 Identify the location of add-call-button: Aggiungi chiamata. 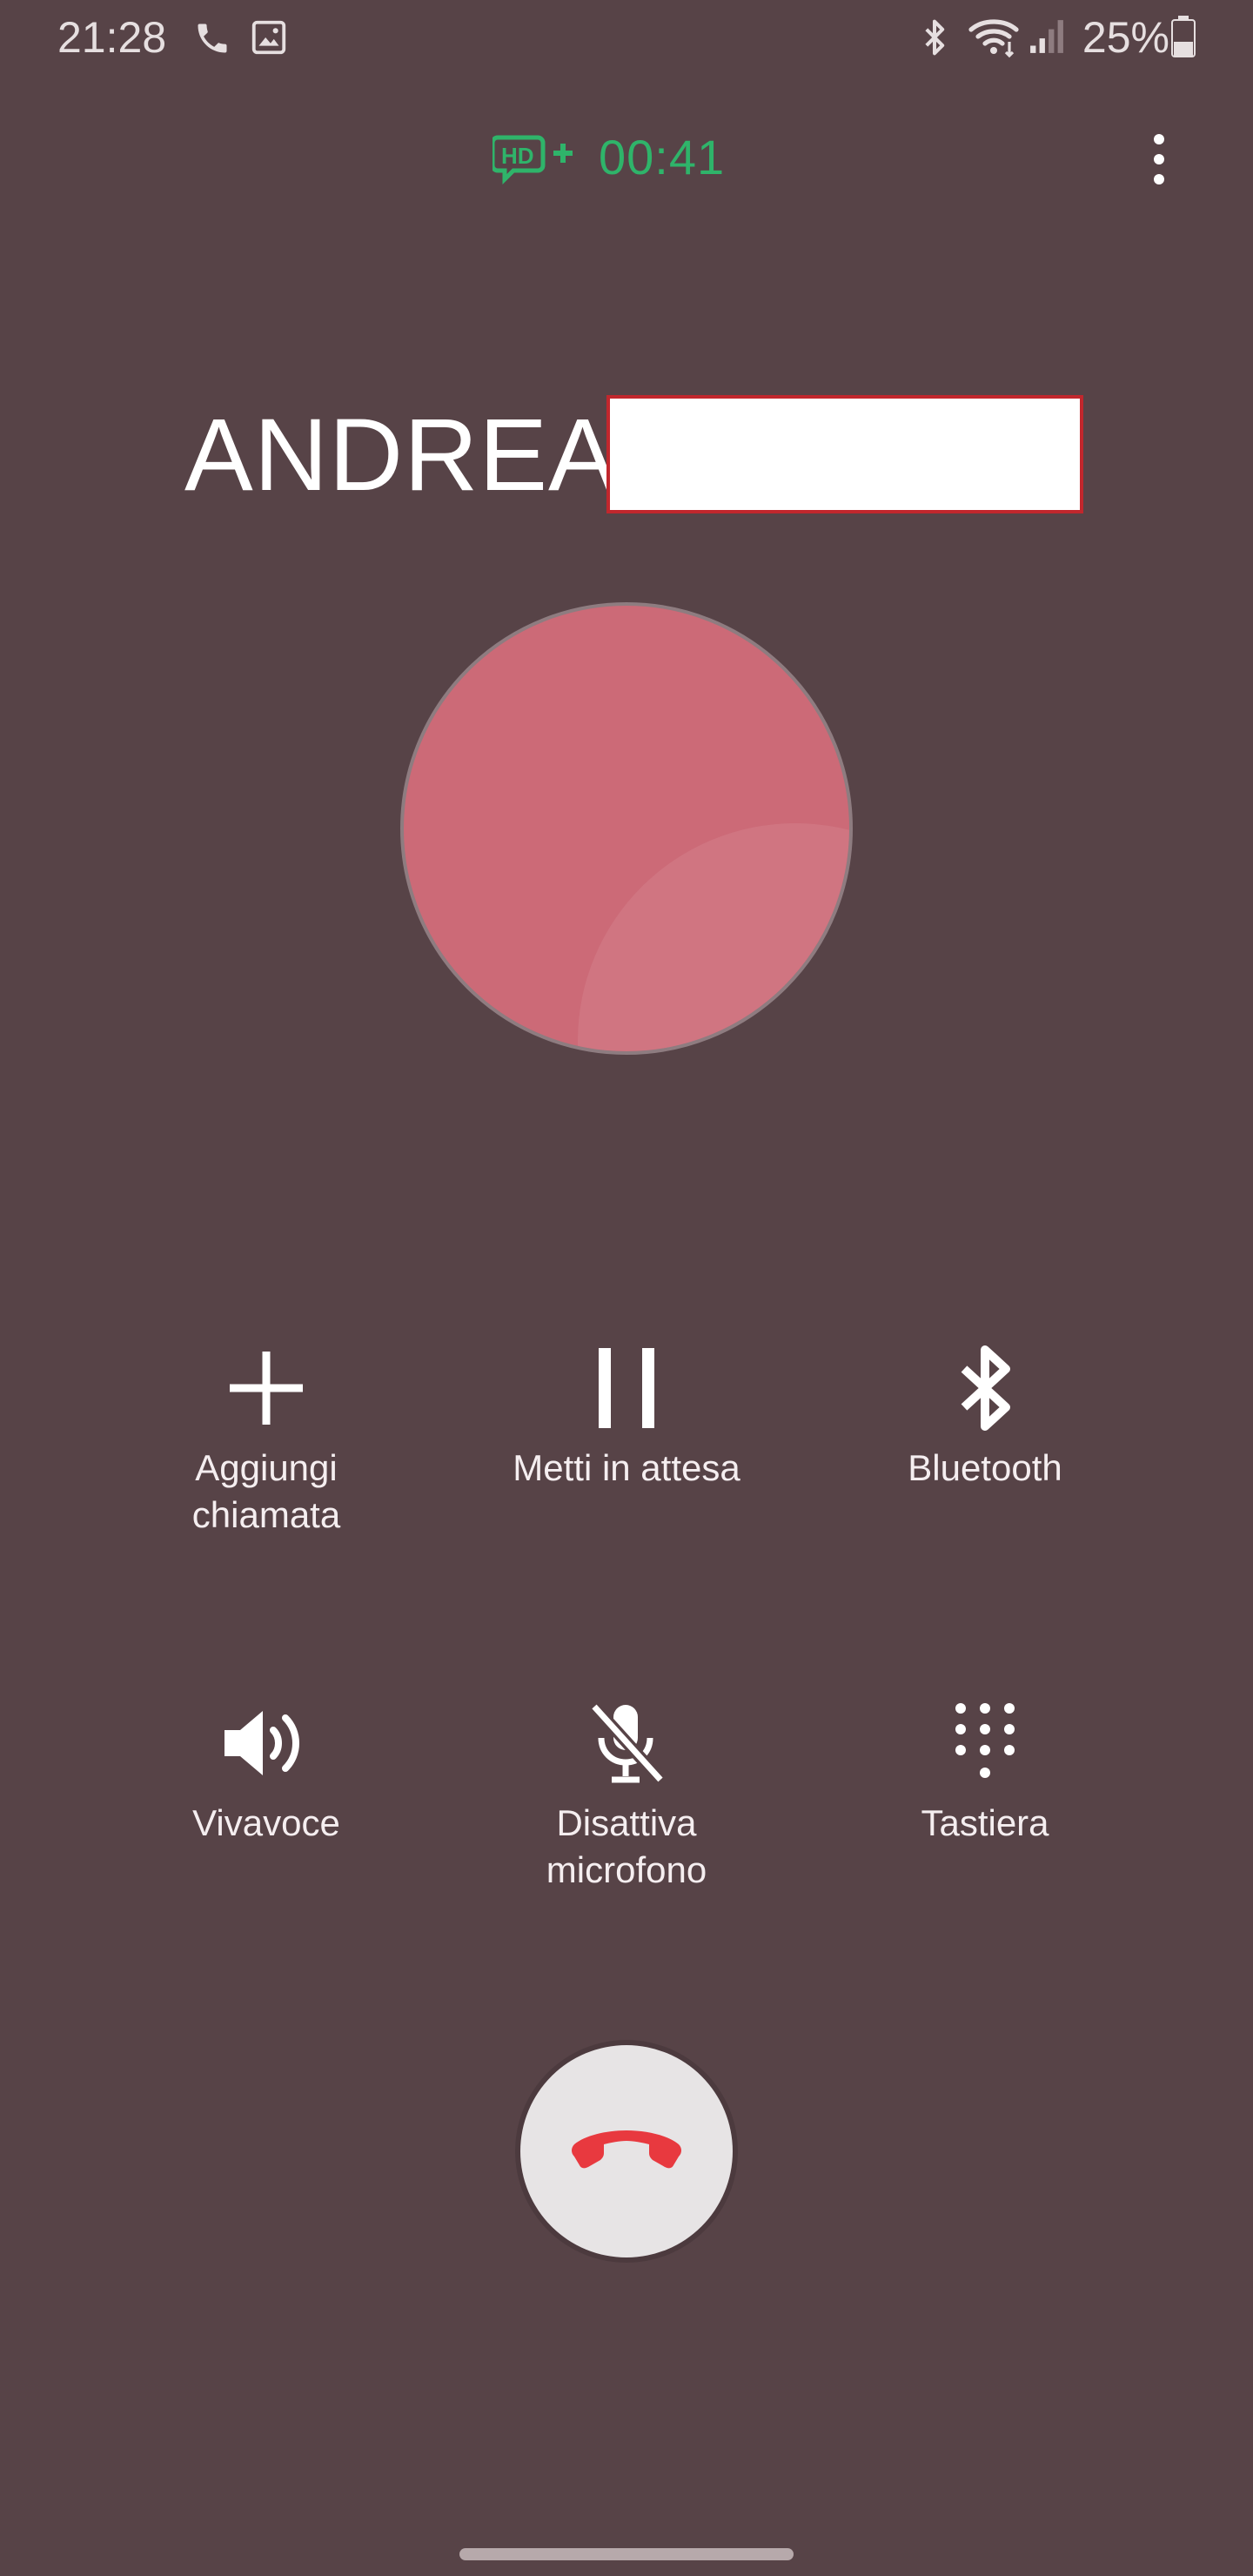
(266, 1439).